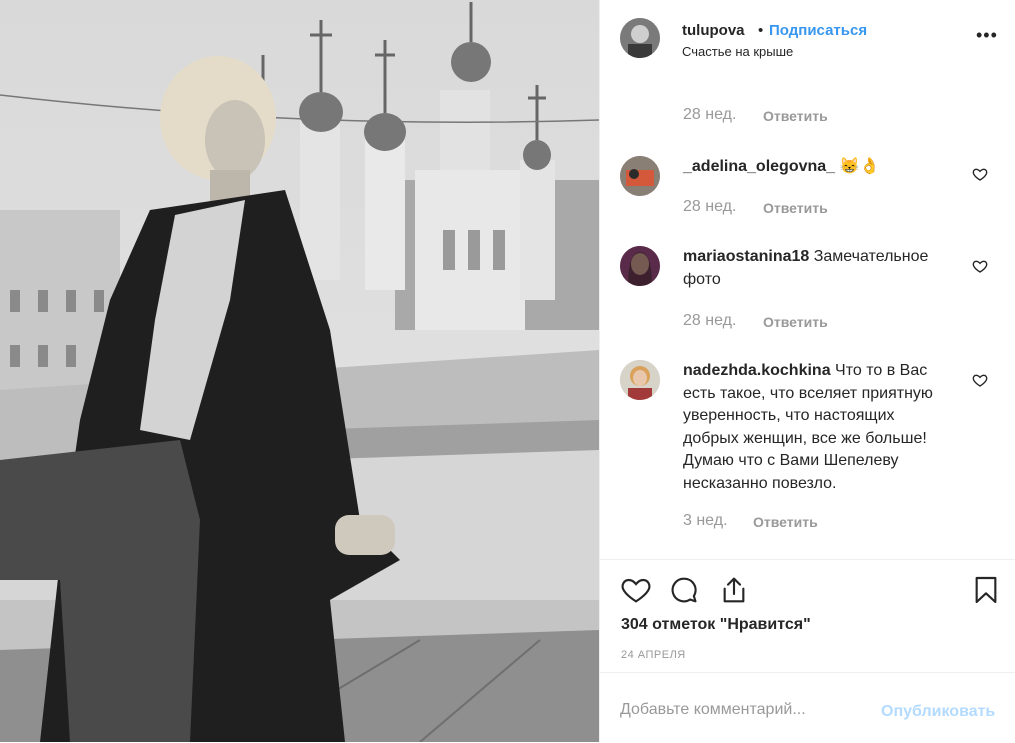  Describe the element at coordinates (746, 256) in the screenshot. I see `commenter-username: mariaostanina18` at that location.